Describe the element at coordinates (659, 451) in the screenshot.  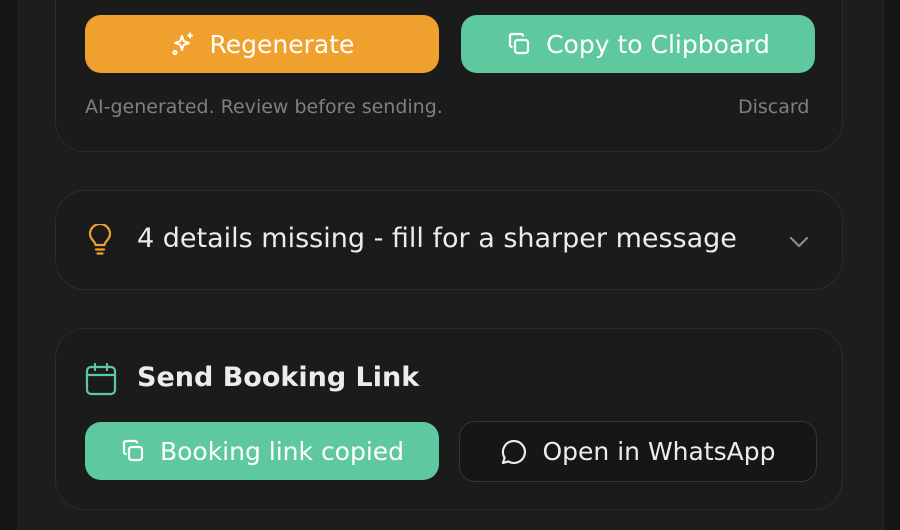
I see `whatsapp-label: Open in WhatsApp` at that location.